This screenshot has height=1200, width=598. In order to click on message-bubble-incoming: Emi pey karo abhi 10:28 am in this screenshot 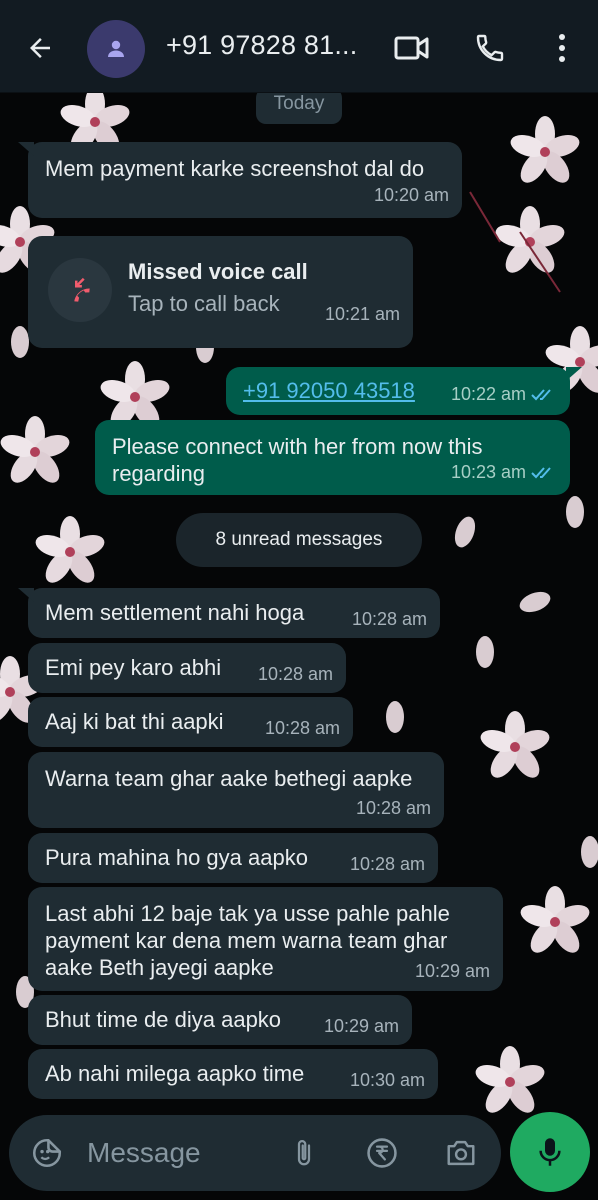, I will do `click(187, 668)`.